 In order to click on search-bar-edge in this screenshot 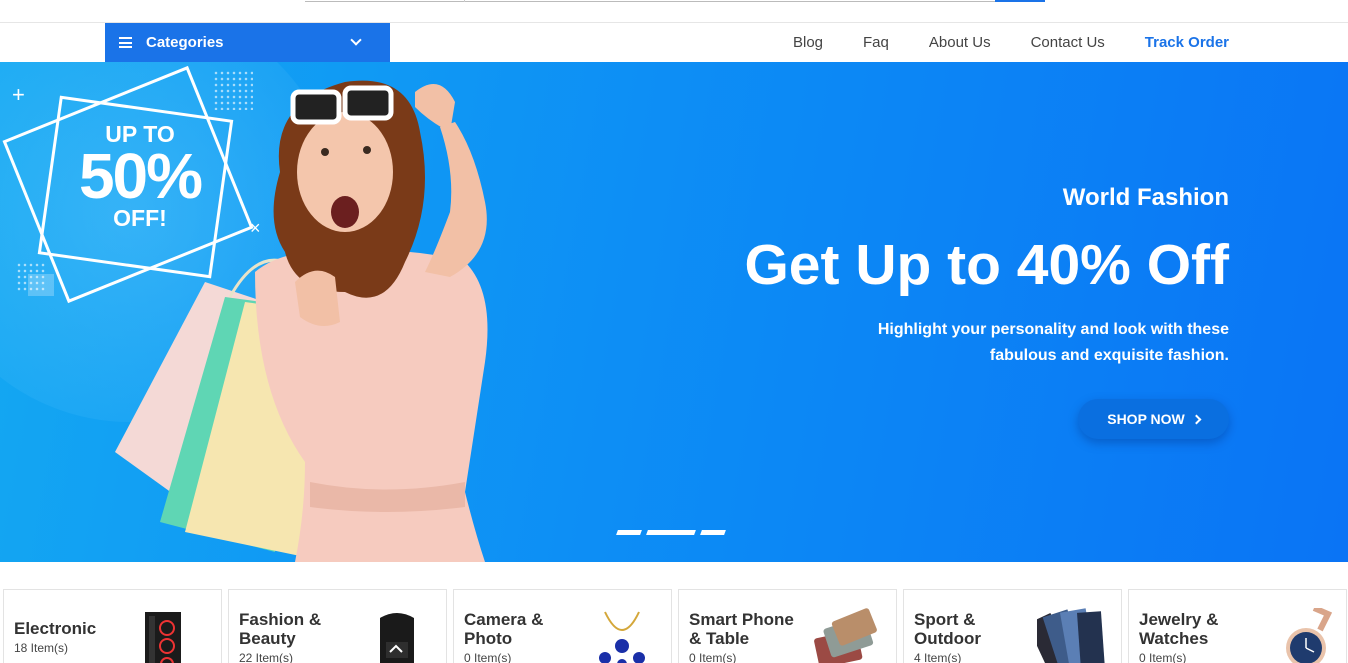, I will do `click(675, 1)`.